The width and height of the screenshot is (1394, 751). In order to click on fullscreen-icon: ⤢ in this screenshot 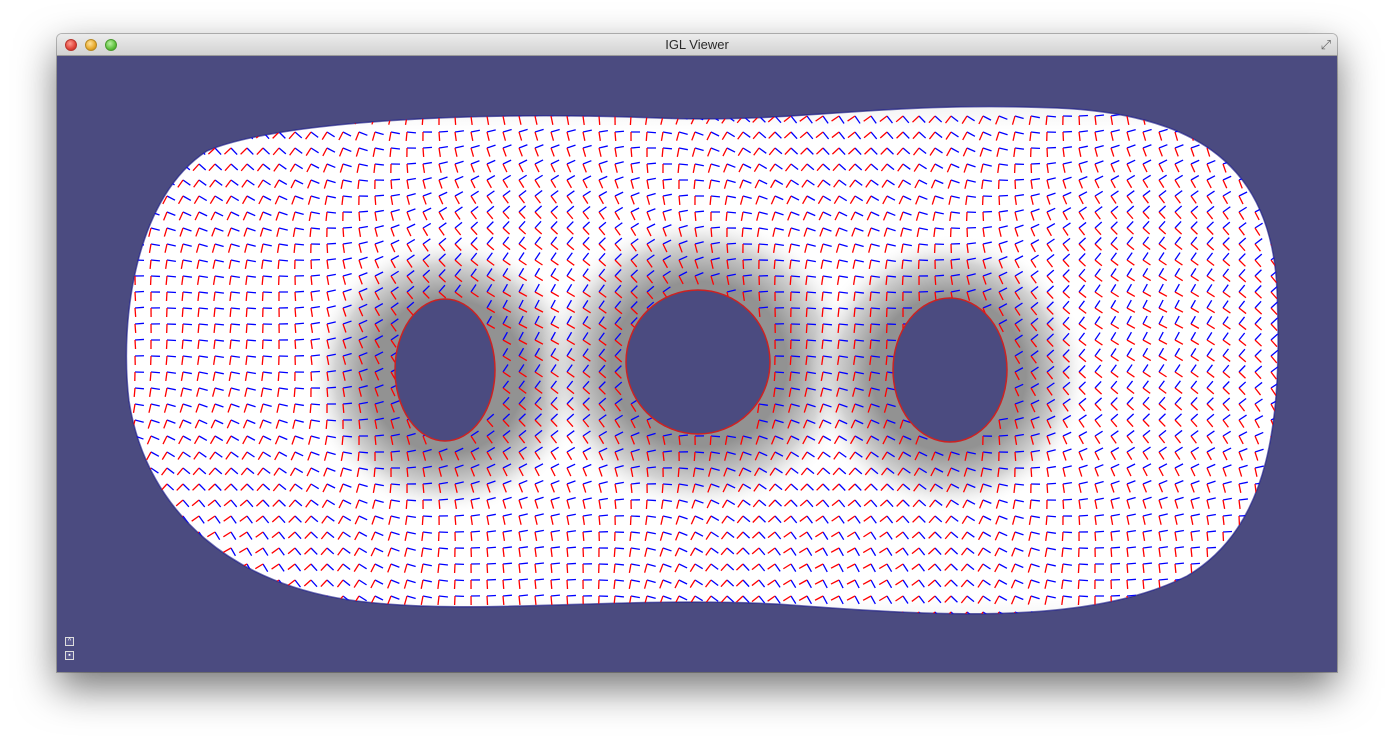, I will do `click(1326, 45)`.